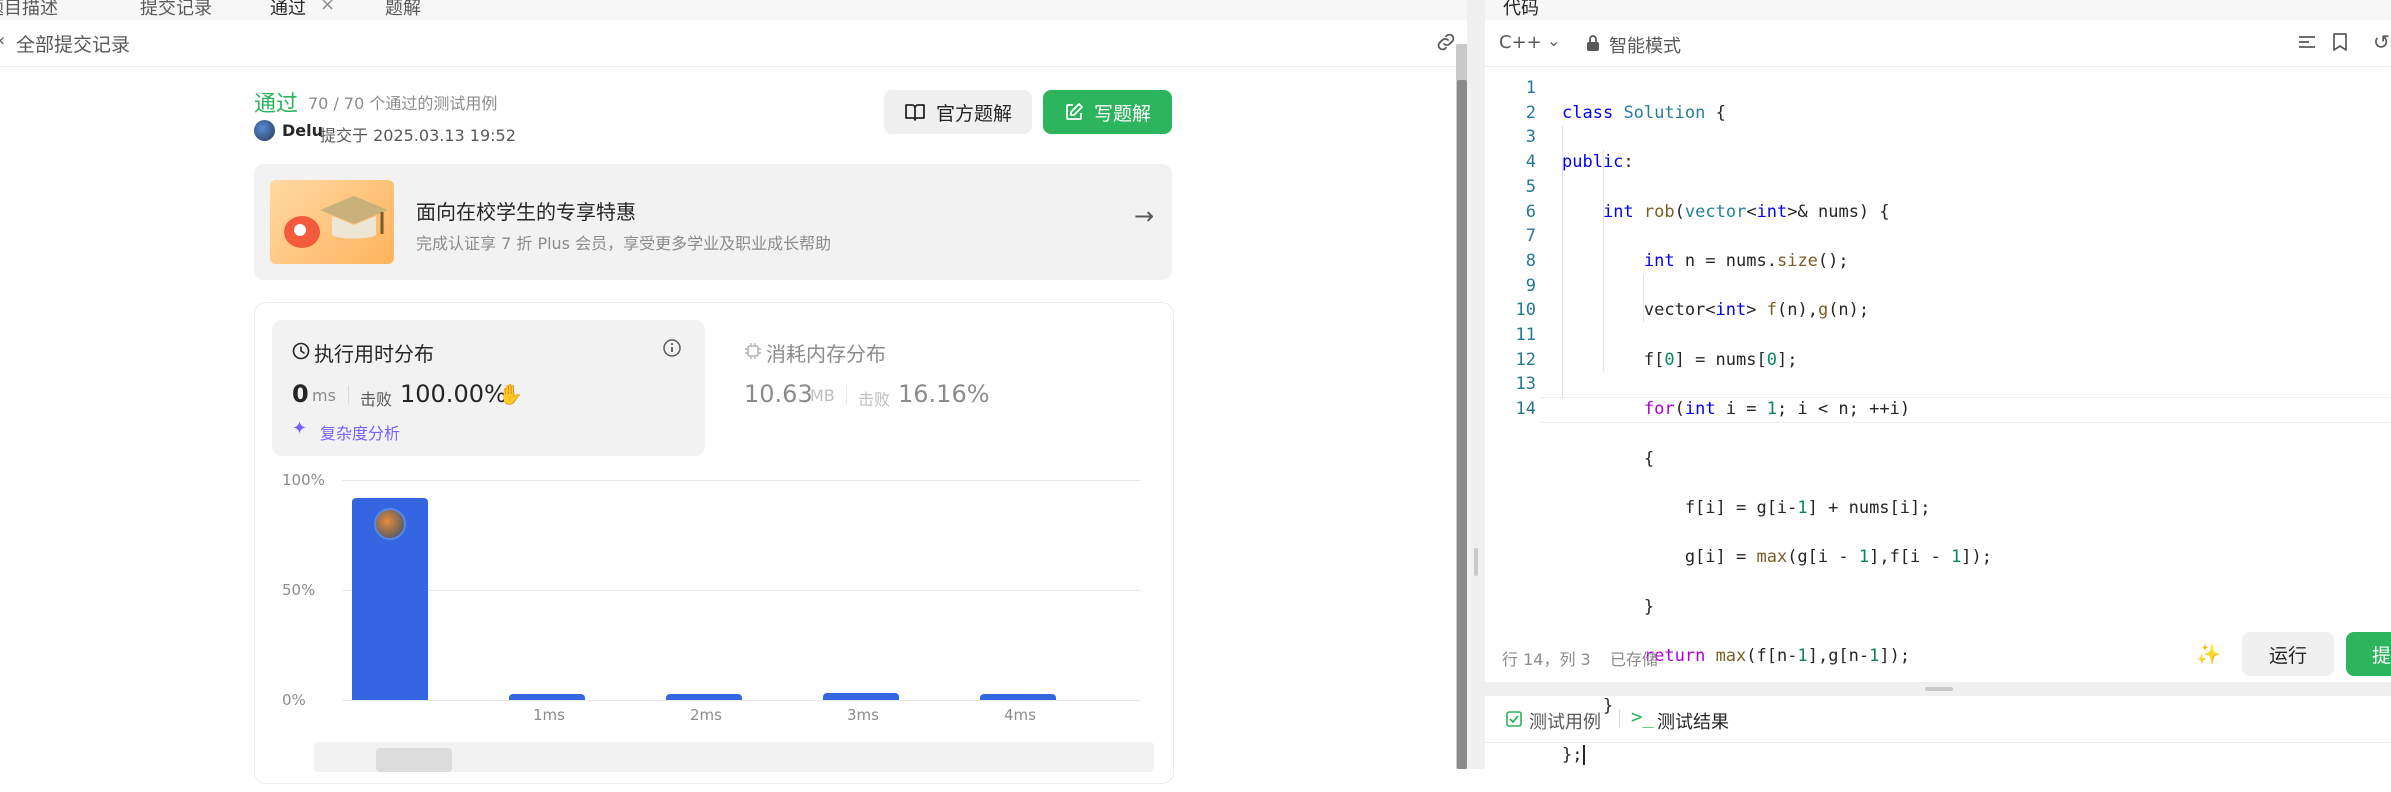 This screenshot has width=2391, height=792. Describe the element at coordinates (1553, 40) in the screenshot. I see `chevron-down-icon: ⌄` at that location.